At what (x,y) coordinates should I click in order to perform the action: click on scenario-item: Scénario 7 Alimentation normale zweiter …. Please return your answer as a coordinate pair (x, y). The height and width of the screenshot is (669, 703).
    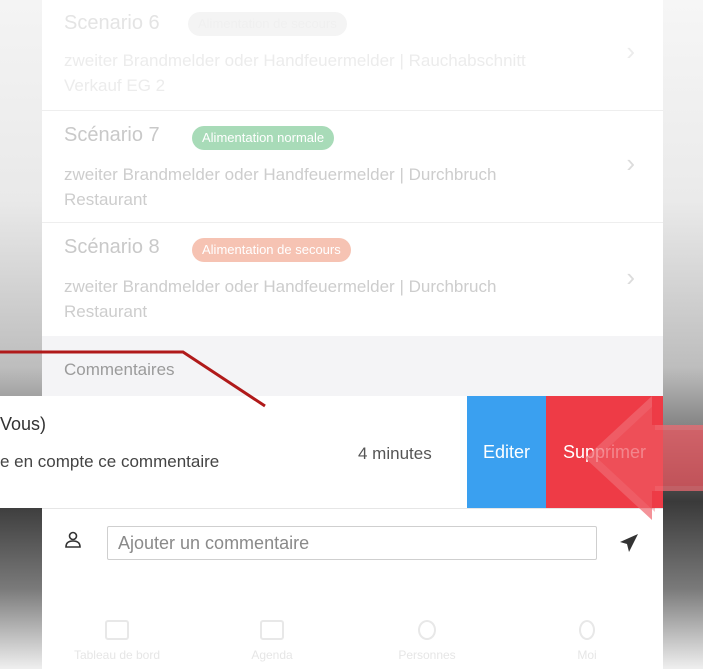
    Looking at the image, I should click on (352, 166).